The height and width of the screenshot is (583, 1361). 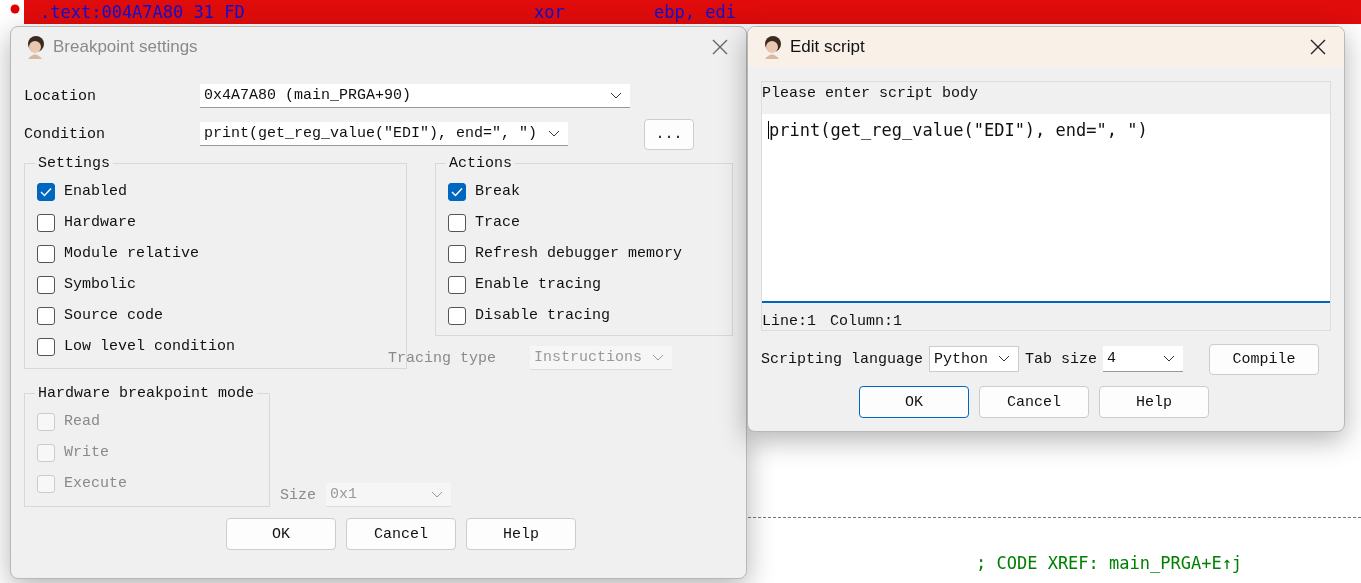 I want to click on breakpoint-icon, so click(x=15, y=9).